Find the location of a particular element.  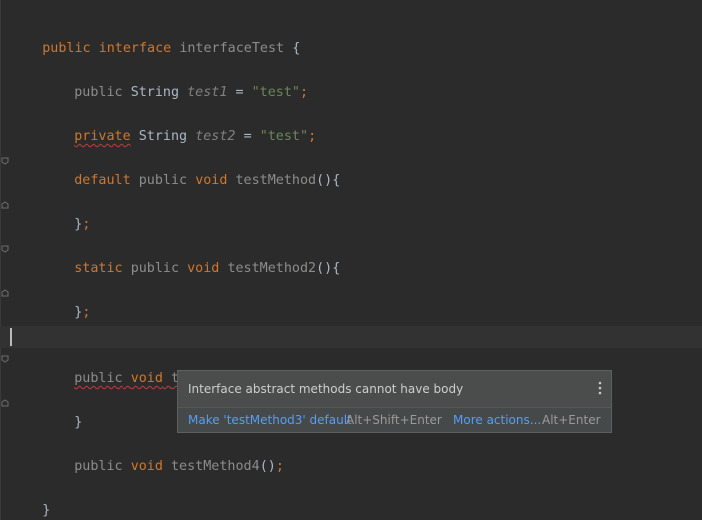

code-line-1: public interface interfaceTest { is located at coordinates (155, 37).